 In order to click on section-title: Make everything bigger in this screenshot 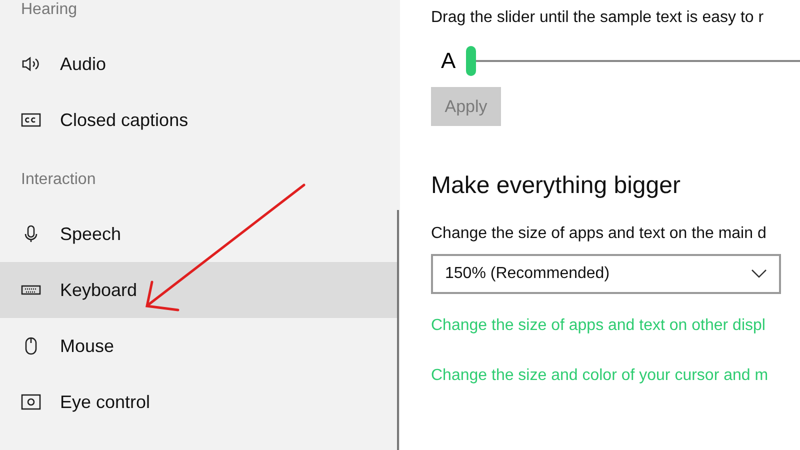, I will do `click(556, 186)`.